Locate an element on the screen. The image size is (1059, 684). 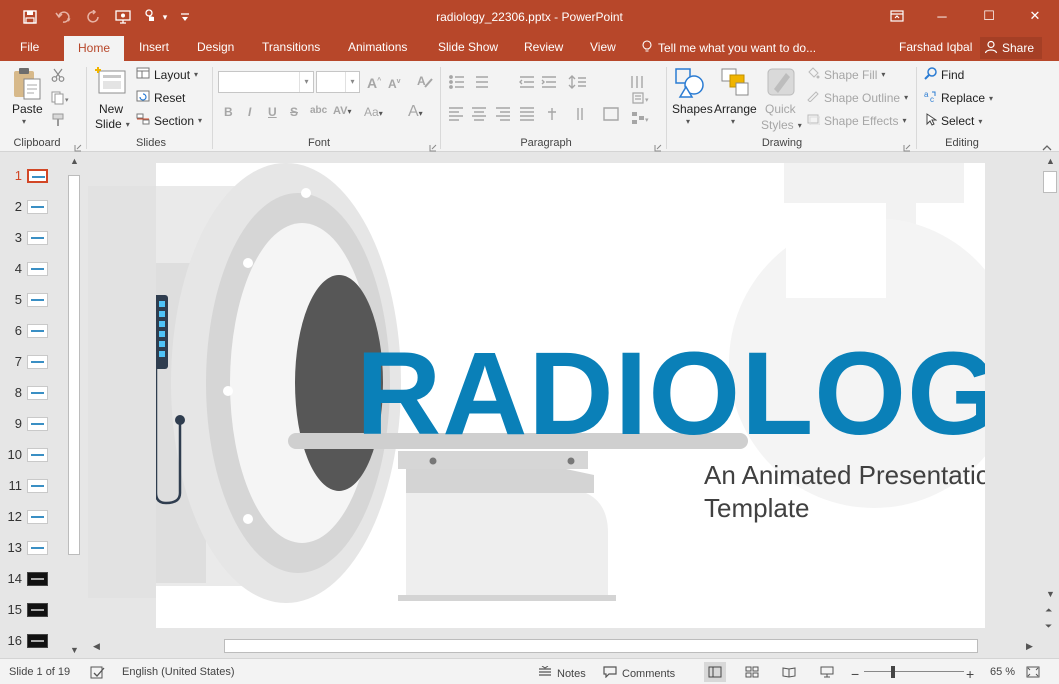
paste-dropdown-icon: ▾ is located at coordinates (24, 121).